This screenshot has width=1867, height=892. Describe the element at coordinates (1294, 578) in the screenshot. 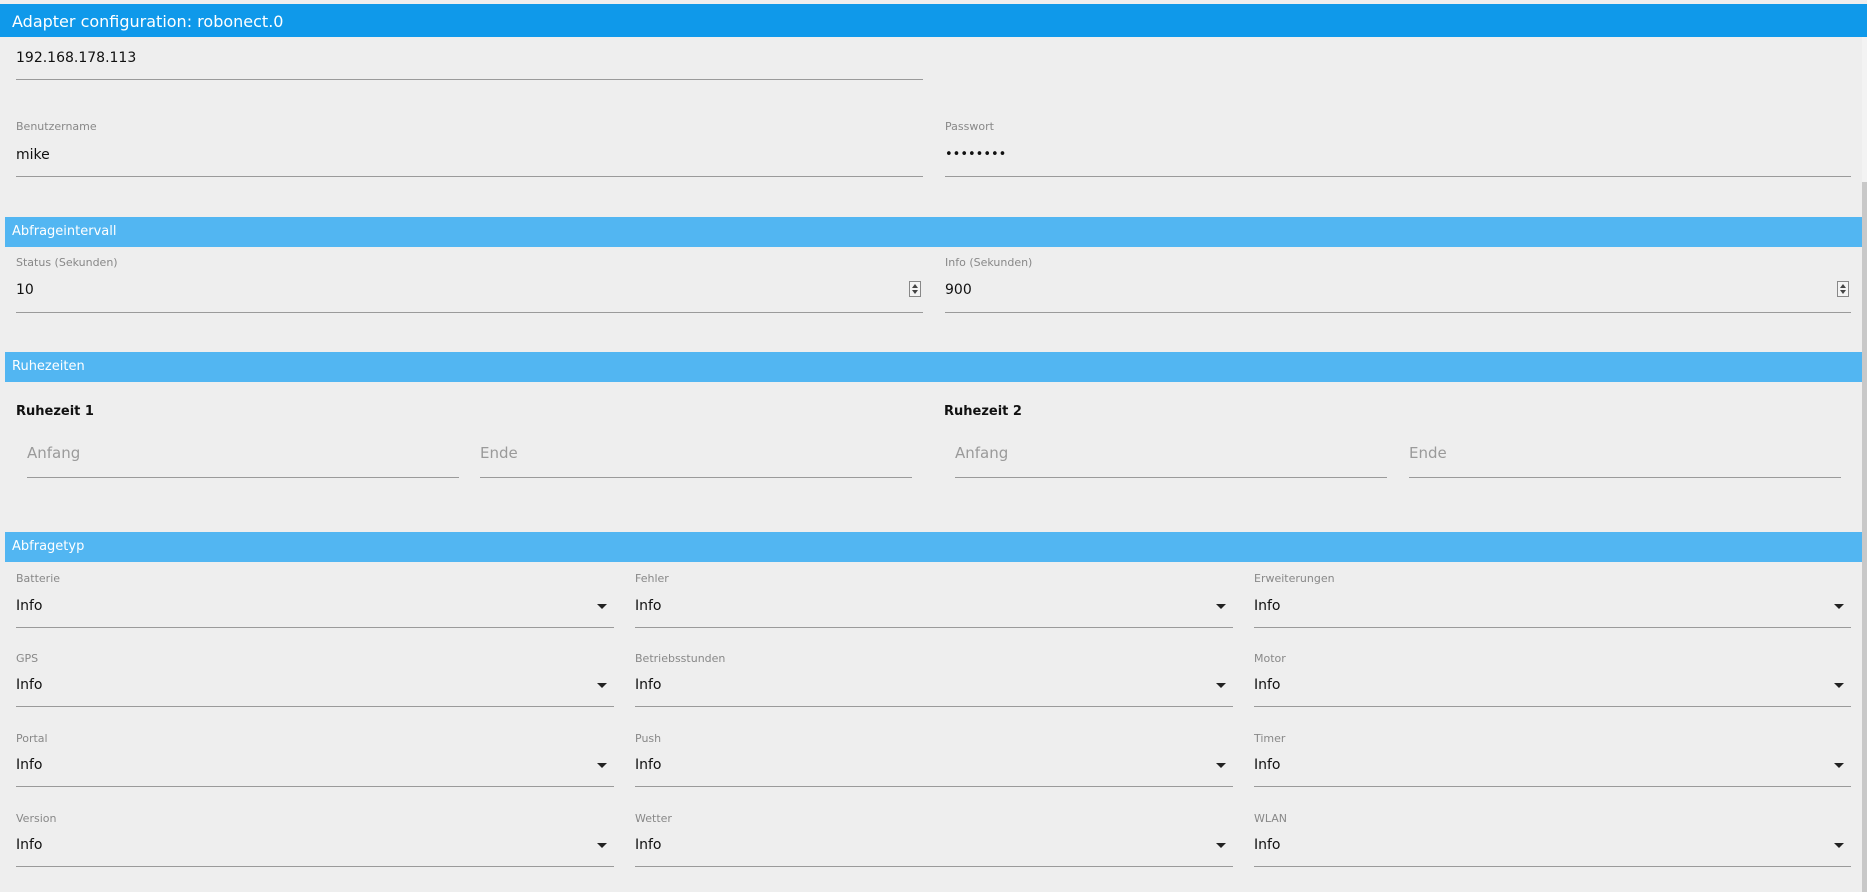

I see `select-label: Erweiterungen` at that location.